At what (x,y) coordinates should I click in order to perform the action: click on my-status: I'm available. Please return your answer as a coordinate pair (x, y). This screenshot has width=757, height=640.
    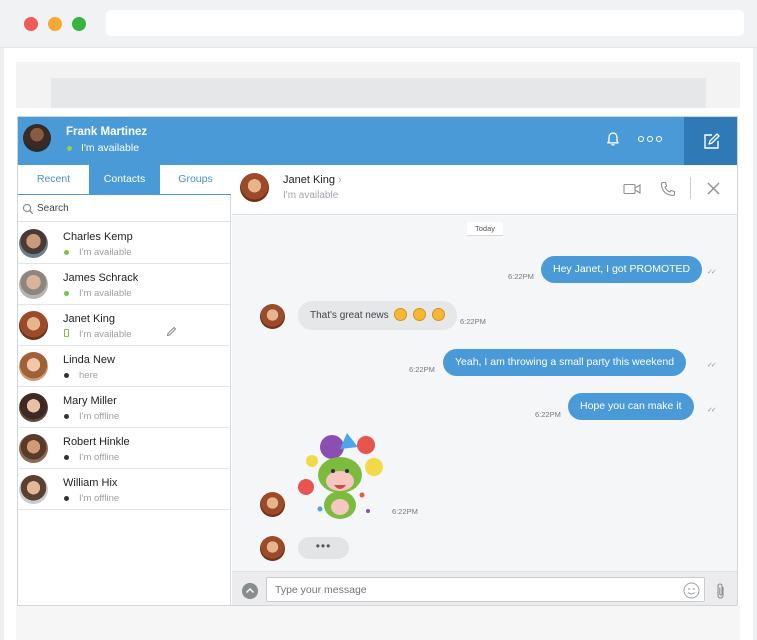
    Looking at the image, I should click on (110, 148).